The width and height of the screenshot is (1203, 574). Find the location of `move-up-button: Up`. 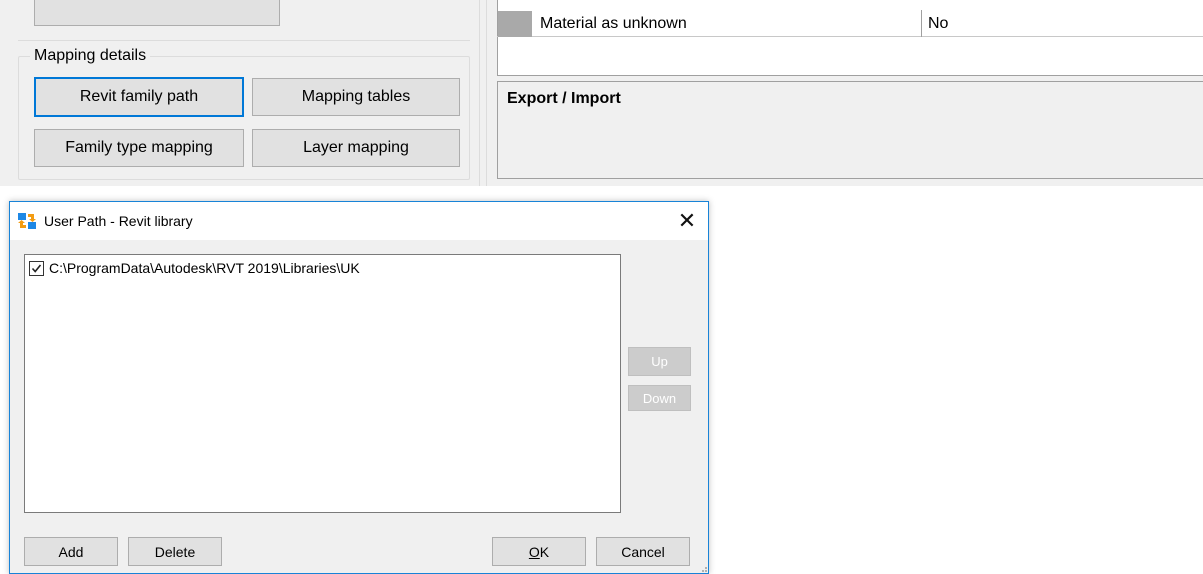

move-up-button: Up is located at coordinates (659, 361).